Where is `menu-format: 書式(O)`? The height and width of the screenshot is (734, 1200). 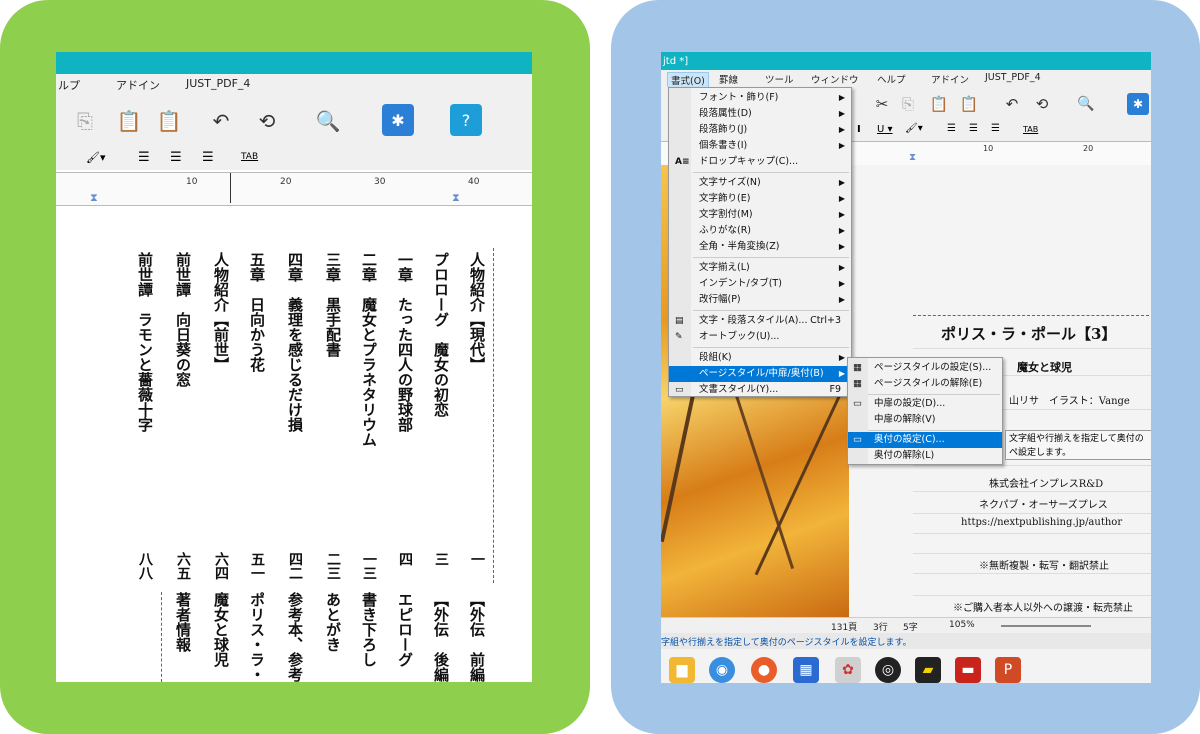
menu-format: 書式(O) is located at coordinates (688, 80).